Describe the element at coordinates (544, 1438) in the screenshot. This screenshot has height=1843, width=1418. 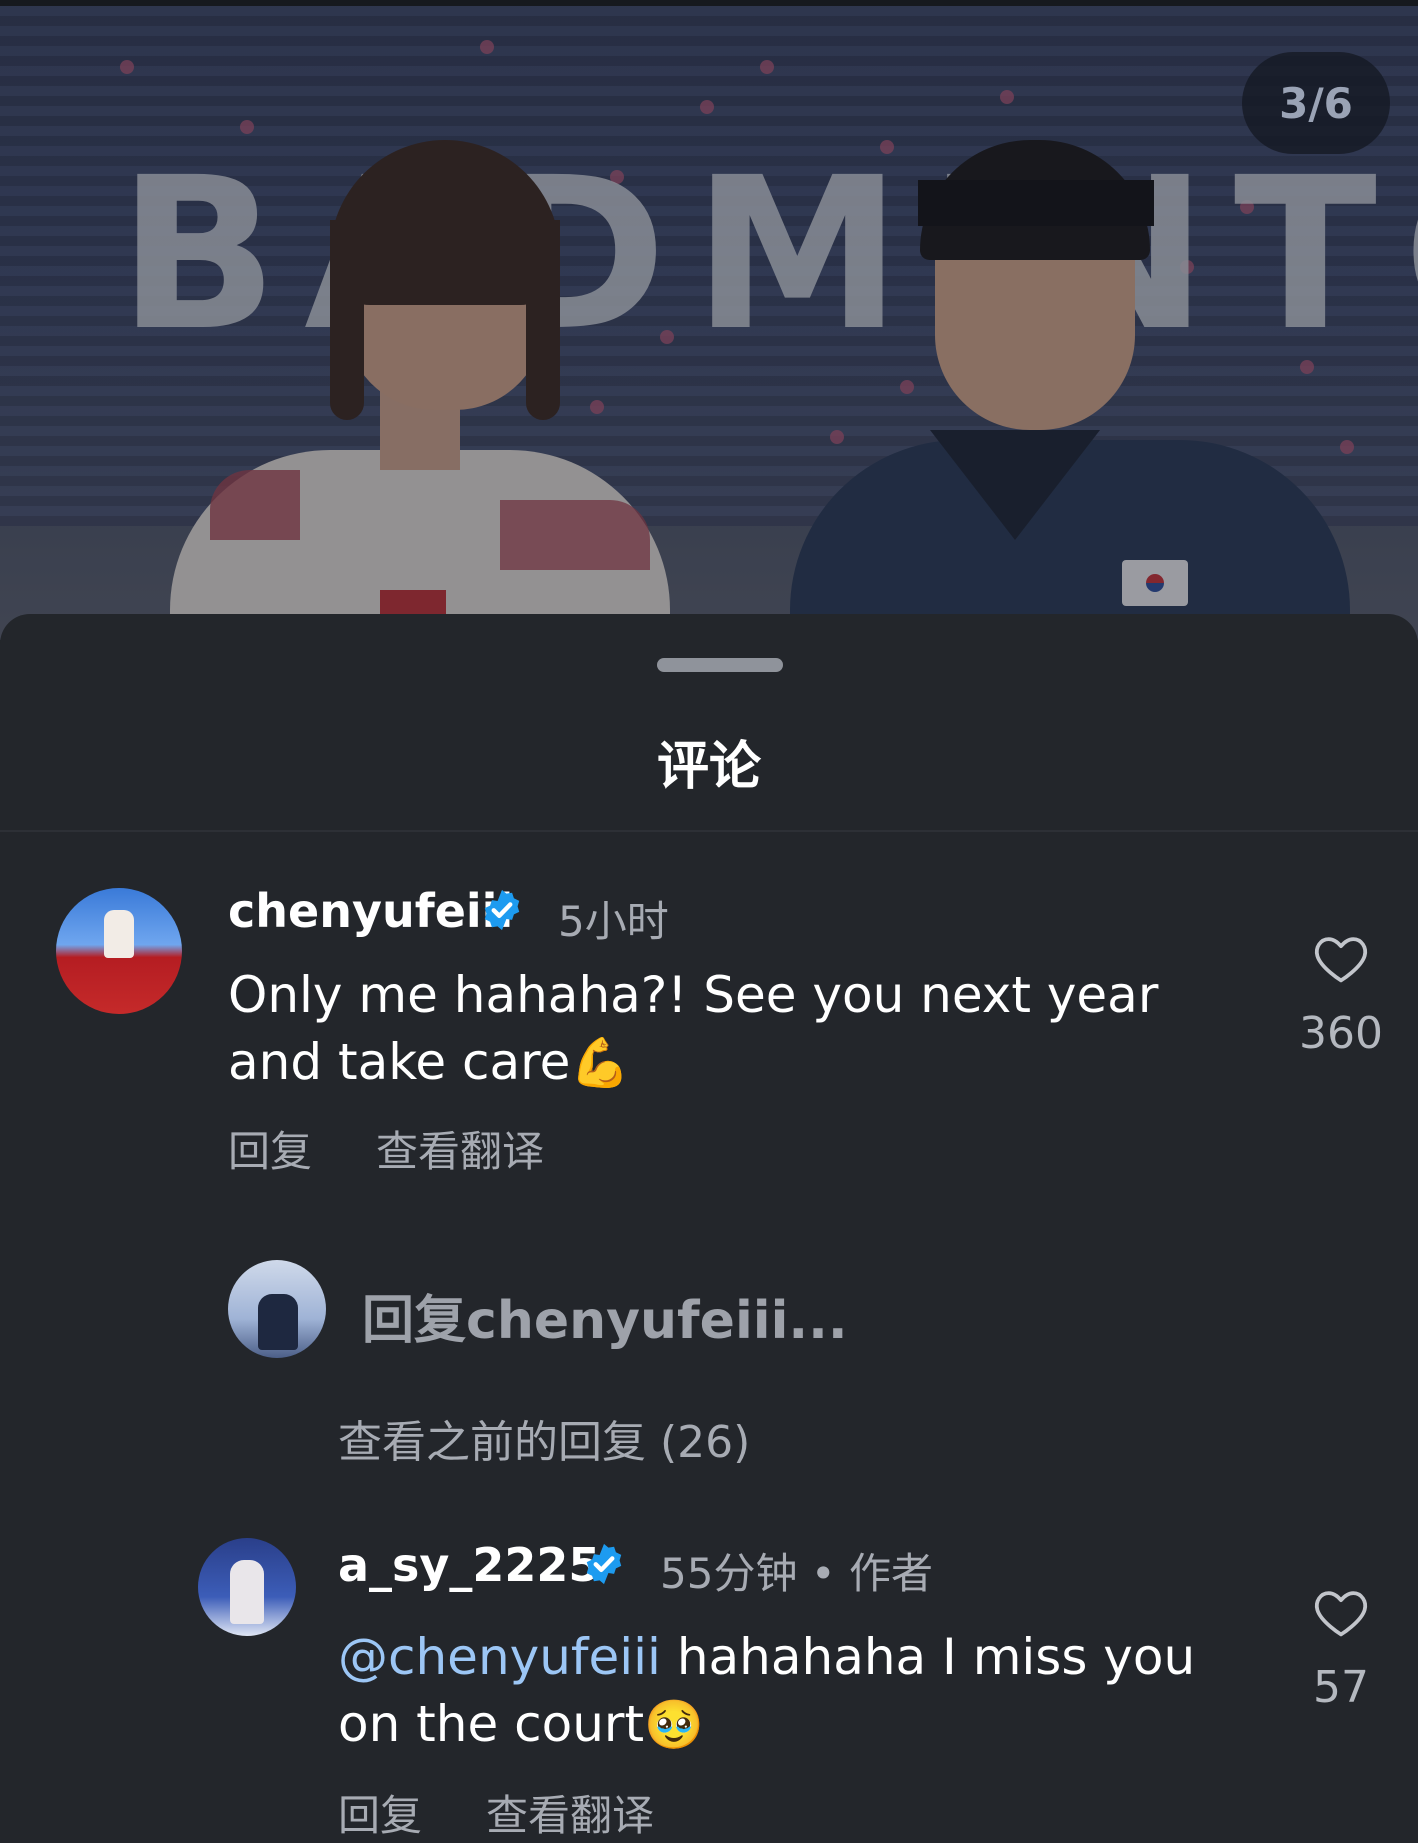
I see `view-previous-replies-button: 查看之前的回复 (26)` at that location.